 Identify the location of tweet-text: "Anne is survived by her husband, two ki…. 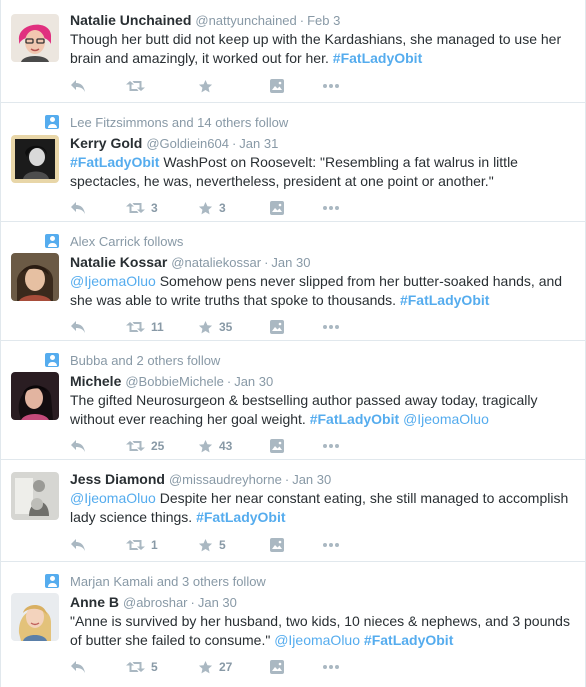
(322, 631).